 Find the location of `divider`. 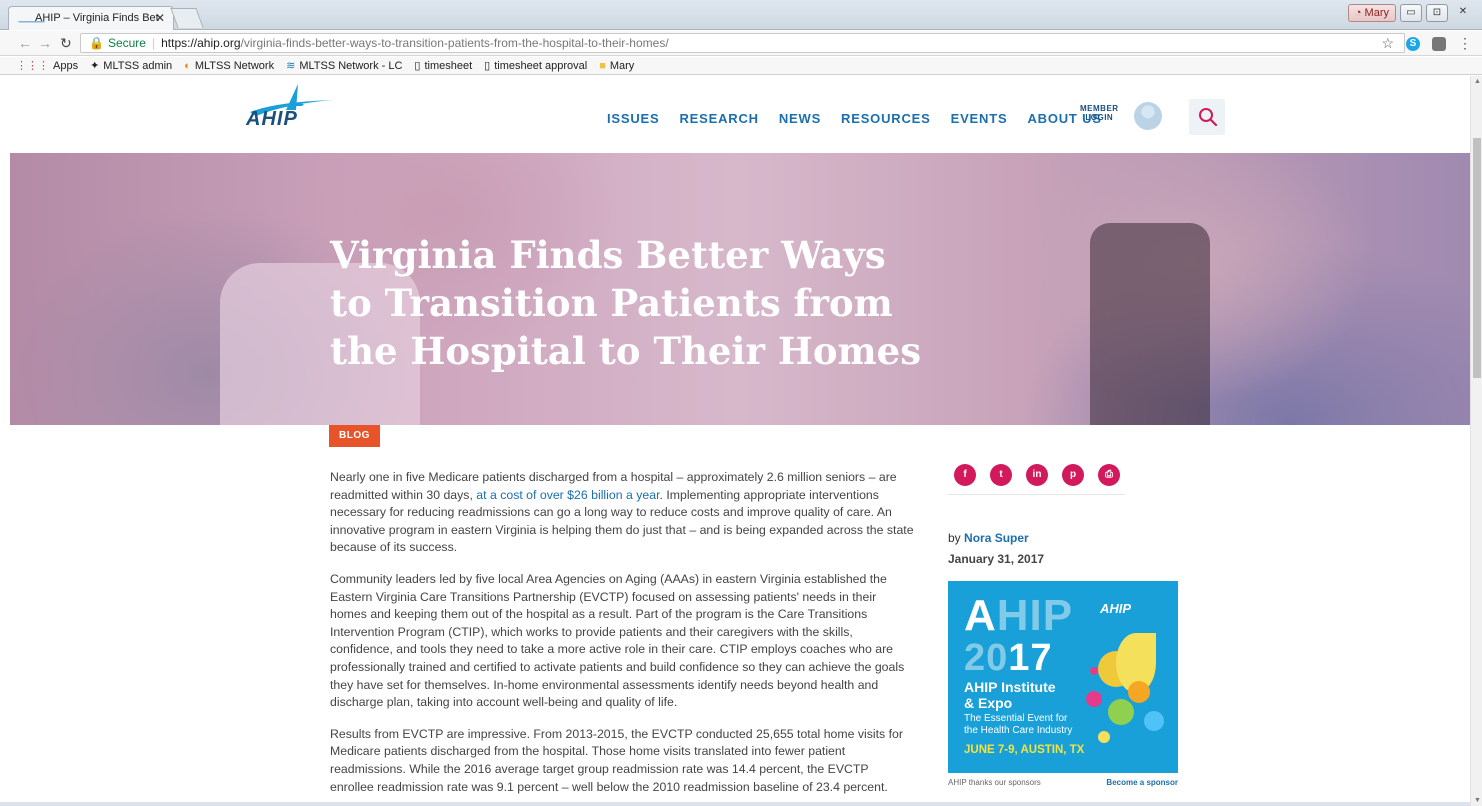

divider is located at coordinates (1036, 494).